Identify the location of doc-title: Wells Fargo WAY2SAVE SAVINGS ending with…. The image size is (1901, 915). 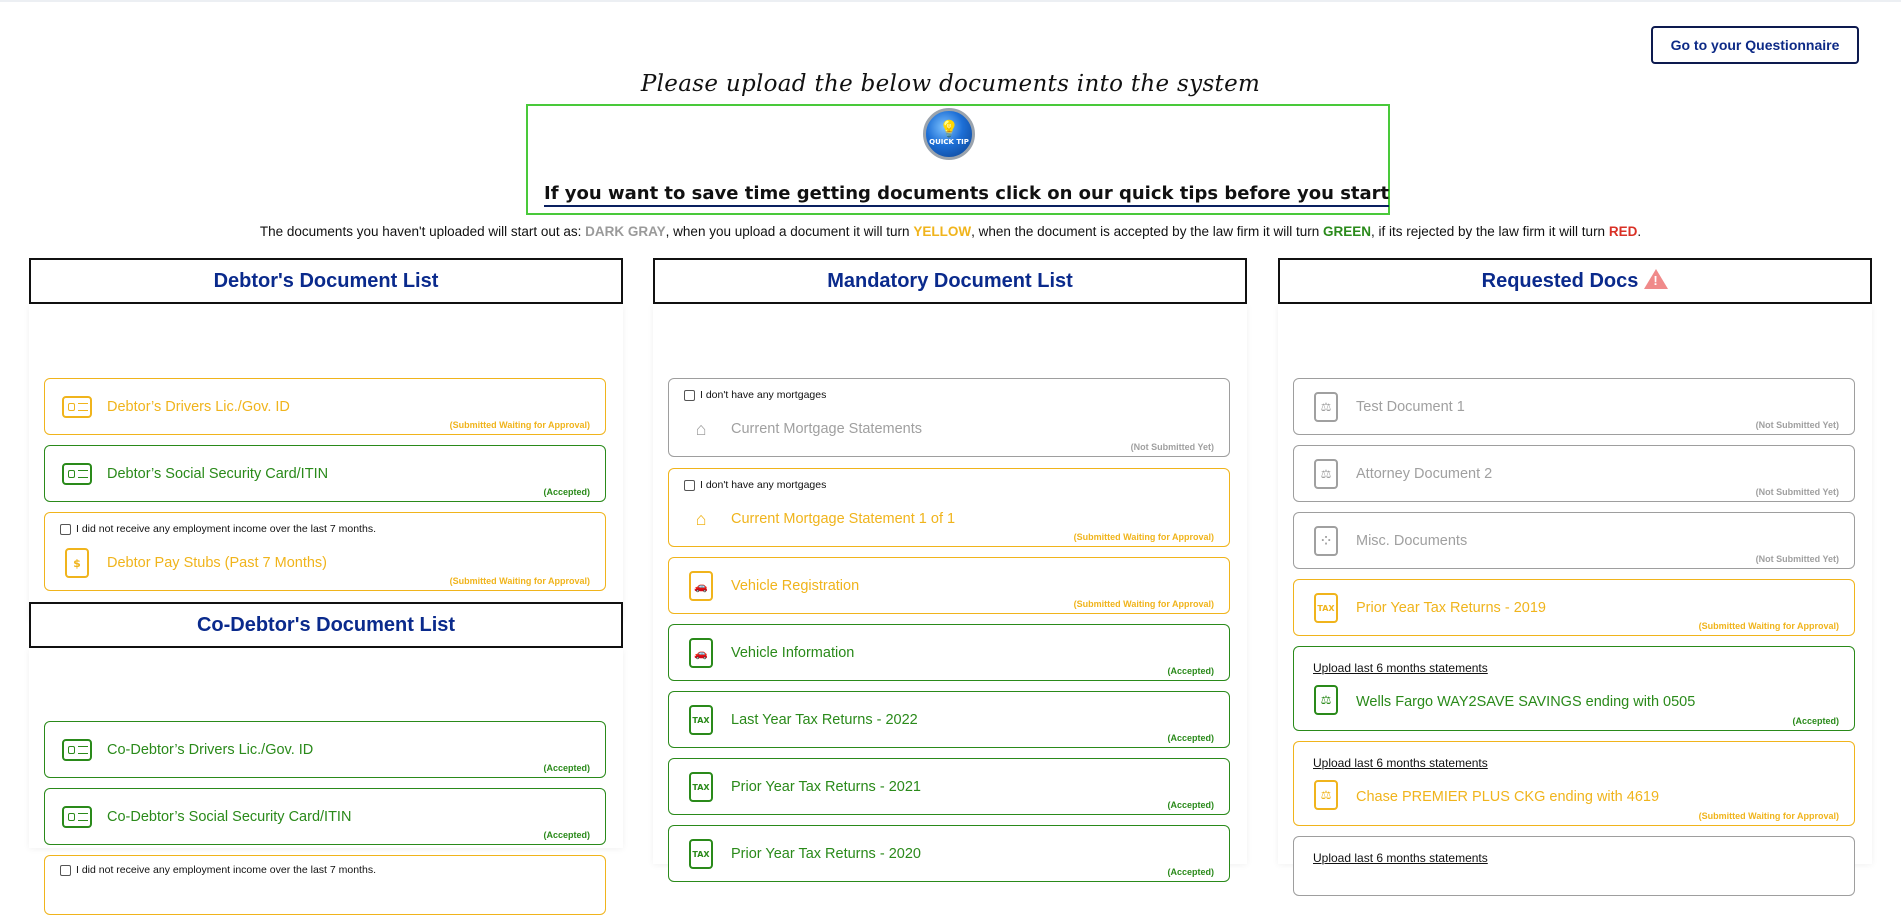
(1526, 702).